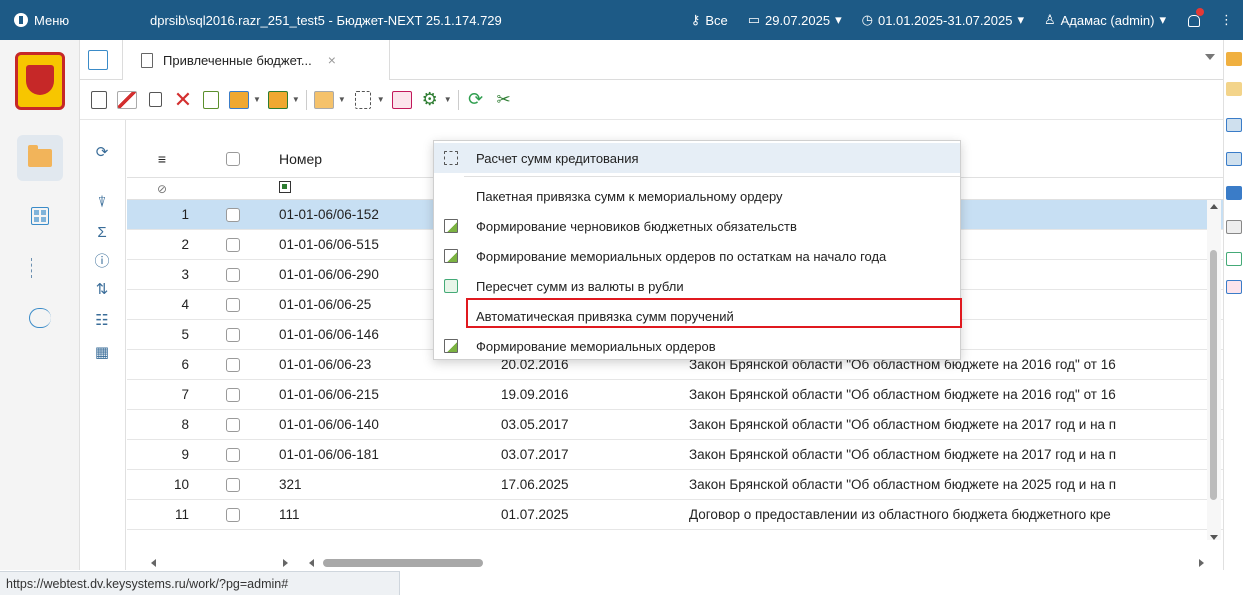  What do you see at coordinates (795, 20) in the screenshot?
I see `date-selector: ▭ 29.07.2025 ▾` at bounding box center [795, 20].